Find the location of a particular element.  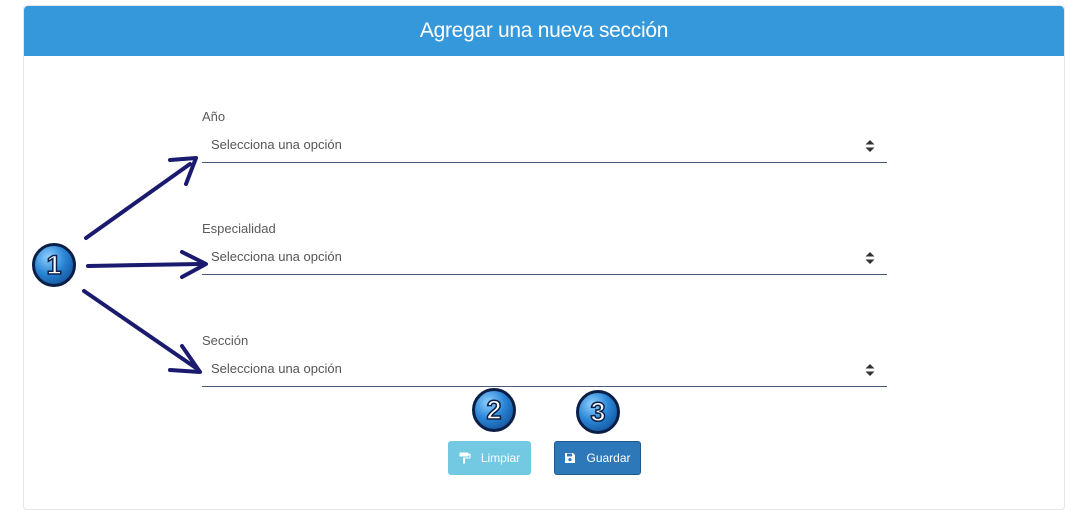

callout-3: 3 is located at coordinates (598, 412).